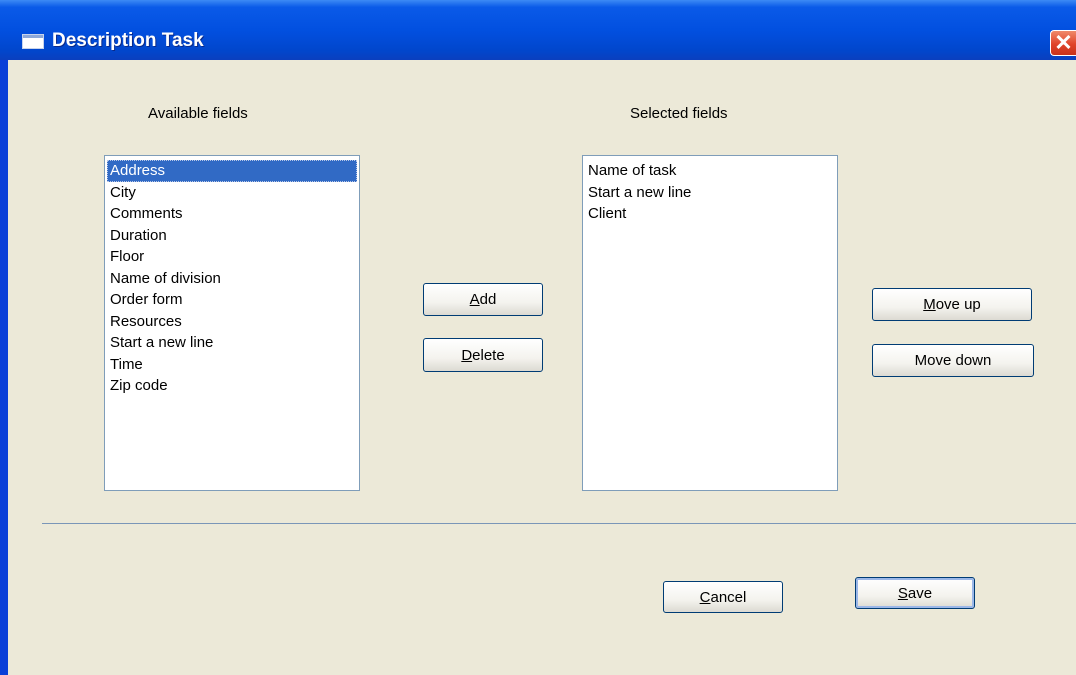 The height and width of the screenshot is (675, 1076). I want to click on title-bar: Description Task ✕, so click(538, 30).